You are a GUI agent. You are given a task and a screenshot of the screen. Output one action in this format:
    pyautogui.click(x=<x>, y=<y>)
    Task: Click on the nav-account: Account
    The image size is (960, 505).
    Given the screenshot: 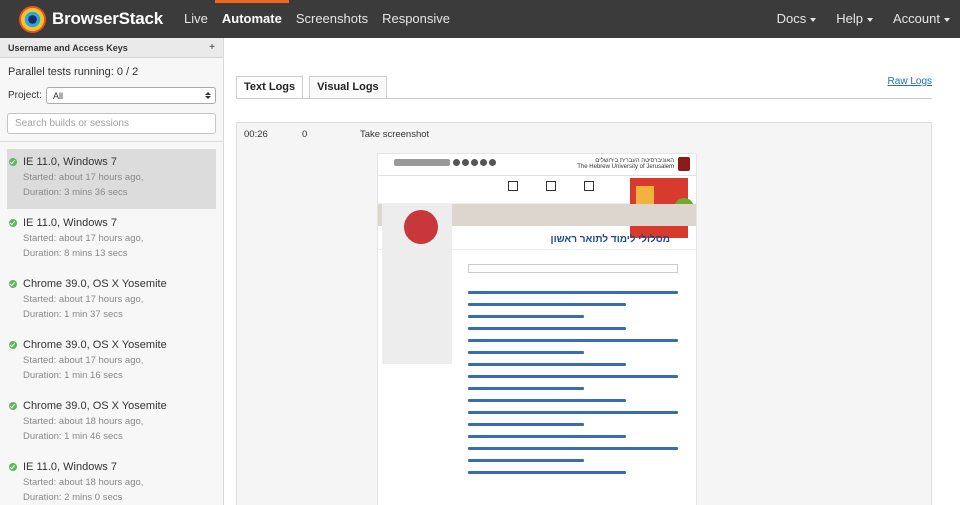 What is the action you would take?
    pyautogui.click(x=921, y=19)
    